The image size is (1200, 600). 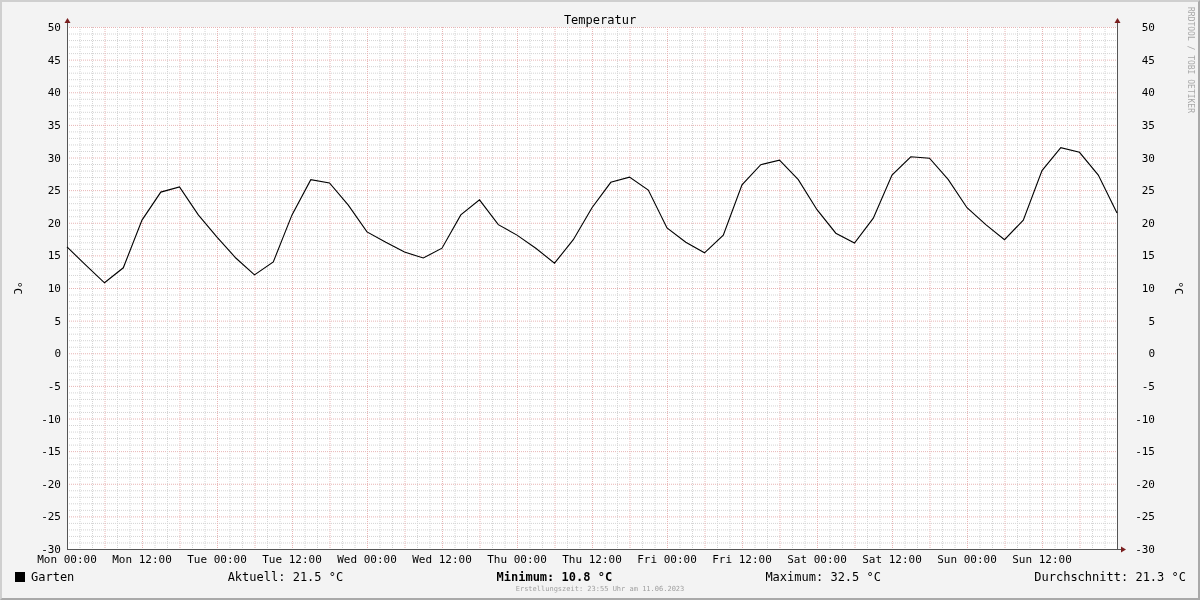 What do you see at coordinates (442, 559) in the screenshot?
I see `axis-tick-label: Wed 12:00` at bounding box center [442, 559].